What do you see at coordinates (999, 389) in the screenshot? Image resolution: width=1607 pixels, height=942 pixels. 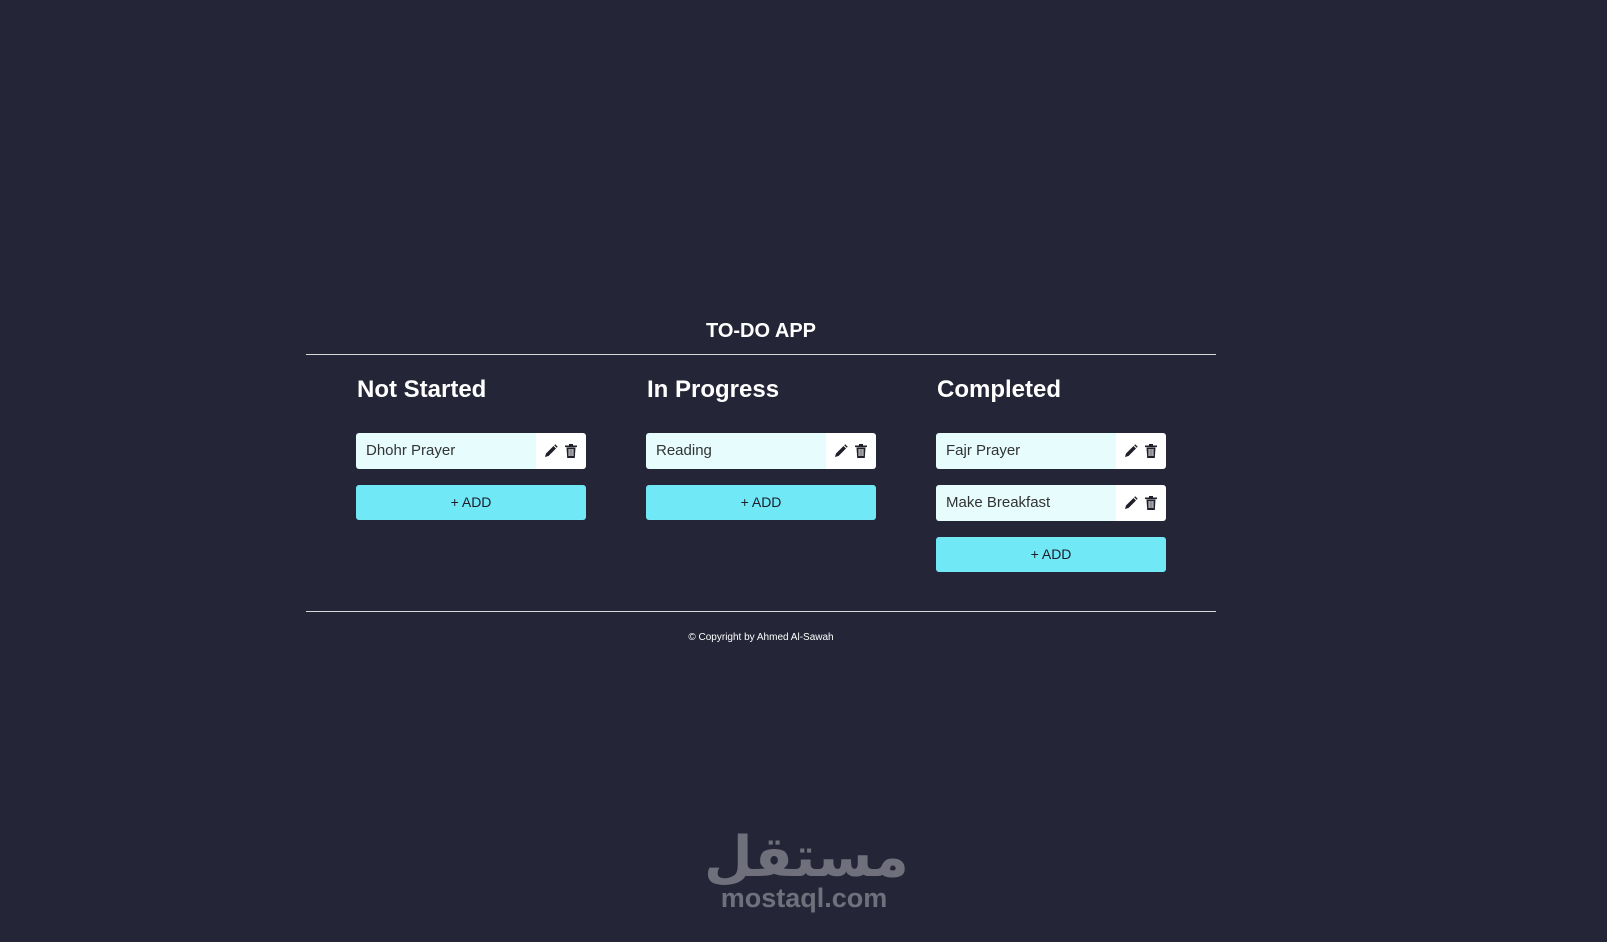 I see `column-title: Completed` at bounding box center [999, 389].